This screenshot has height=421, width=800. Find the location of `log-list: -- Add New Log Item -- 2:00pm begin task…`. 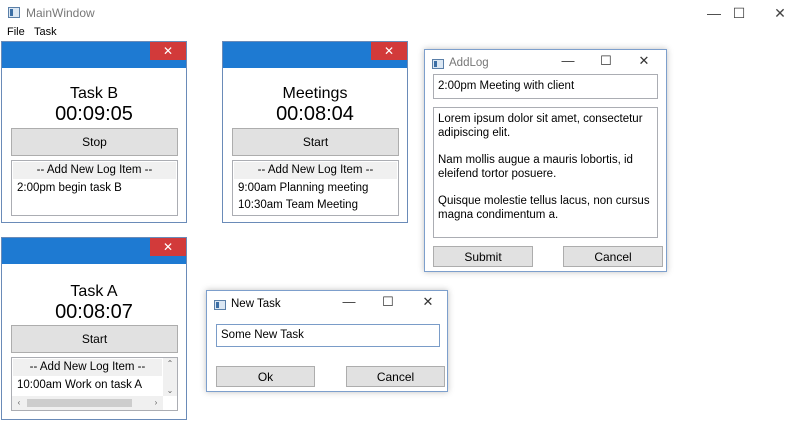

log-list: -- Add New Log Item -- 2:00pm begin task… is located at coordinates (94, 188).